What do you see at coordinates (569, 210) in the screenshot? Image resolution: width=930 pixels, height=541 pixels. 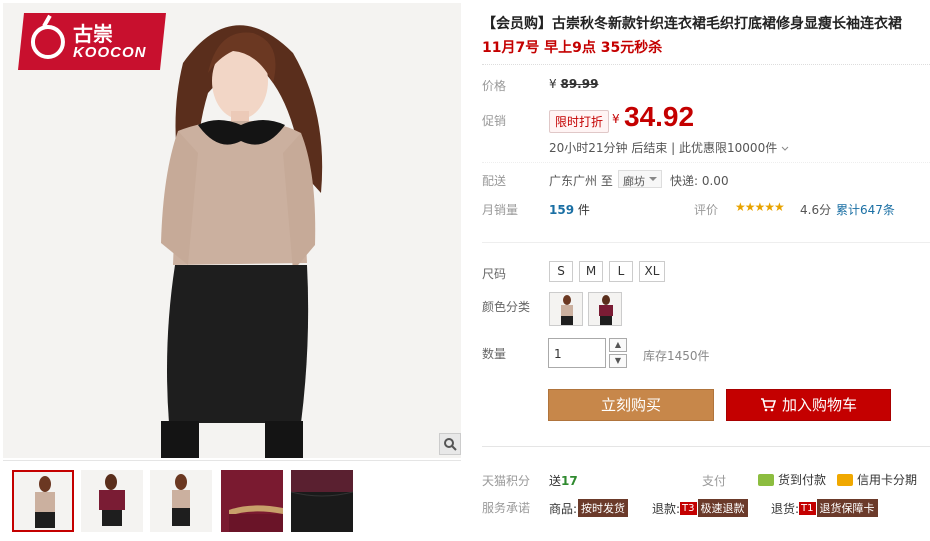 I see `monthly-sales: 159 件` at bounding box center [569, 210].